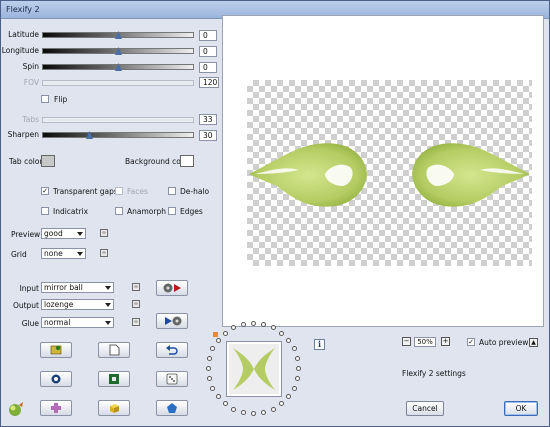 Image resolution: width=550 pixels, height=427 pixels. Describe the element at coordinates (425, 342) in the screenshot. I see `zoom-level: 50%` at that location.